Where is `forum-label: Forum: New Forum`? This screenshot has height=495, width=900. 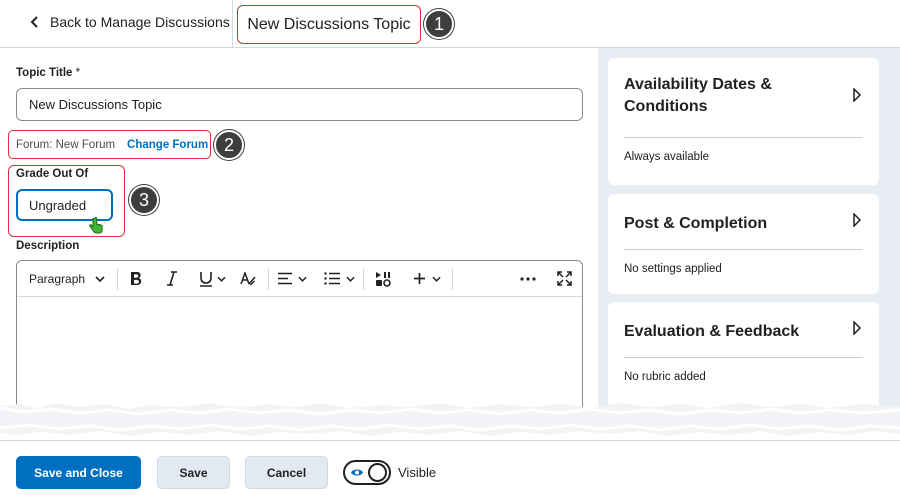
forum-label: Forum: New Forum is located at coordinates (66, 144).